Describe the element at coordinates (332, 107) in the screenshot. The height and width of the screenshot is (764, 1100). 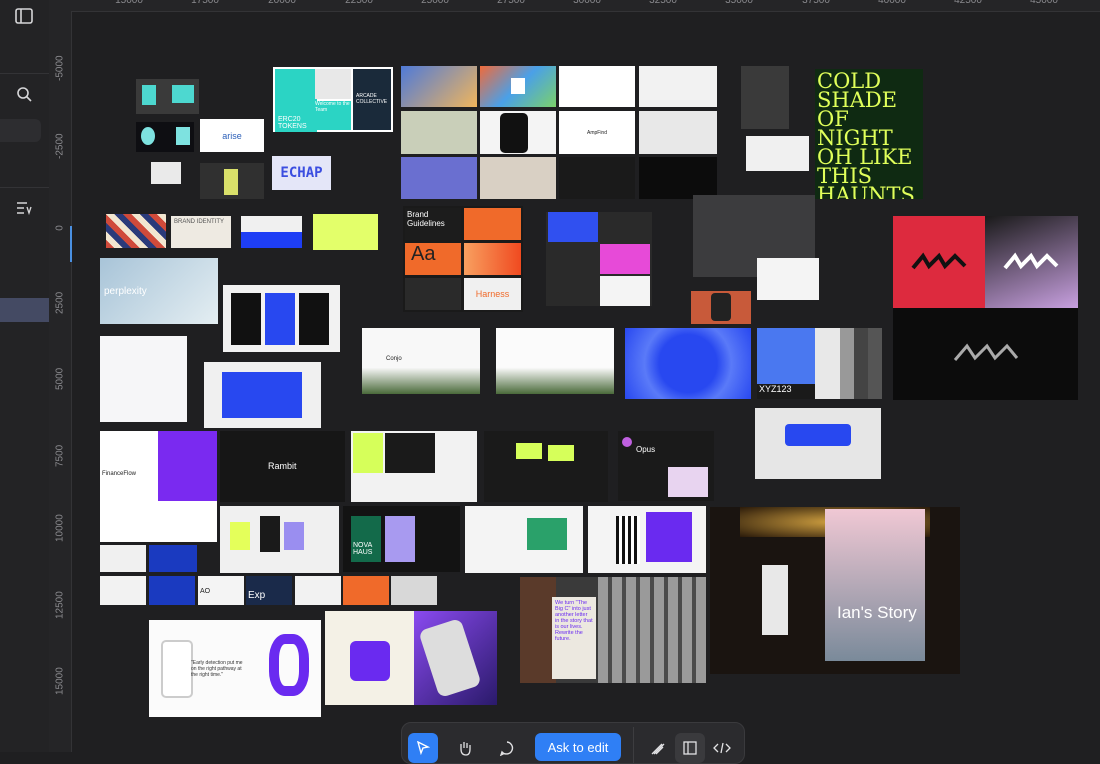
I see `thumb-label: Welcome to the Team` at that location.